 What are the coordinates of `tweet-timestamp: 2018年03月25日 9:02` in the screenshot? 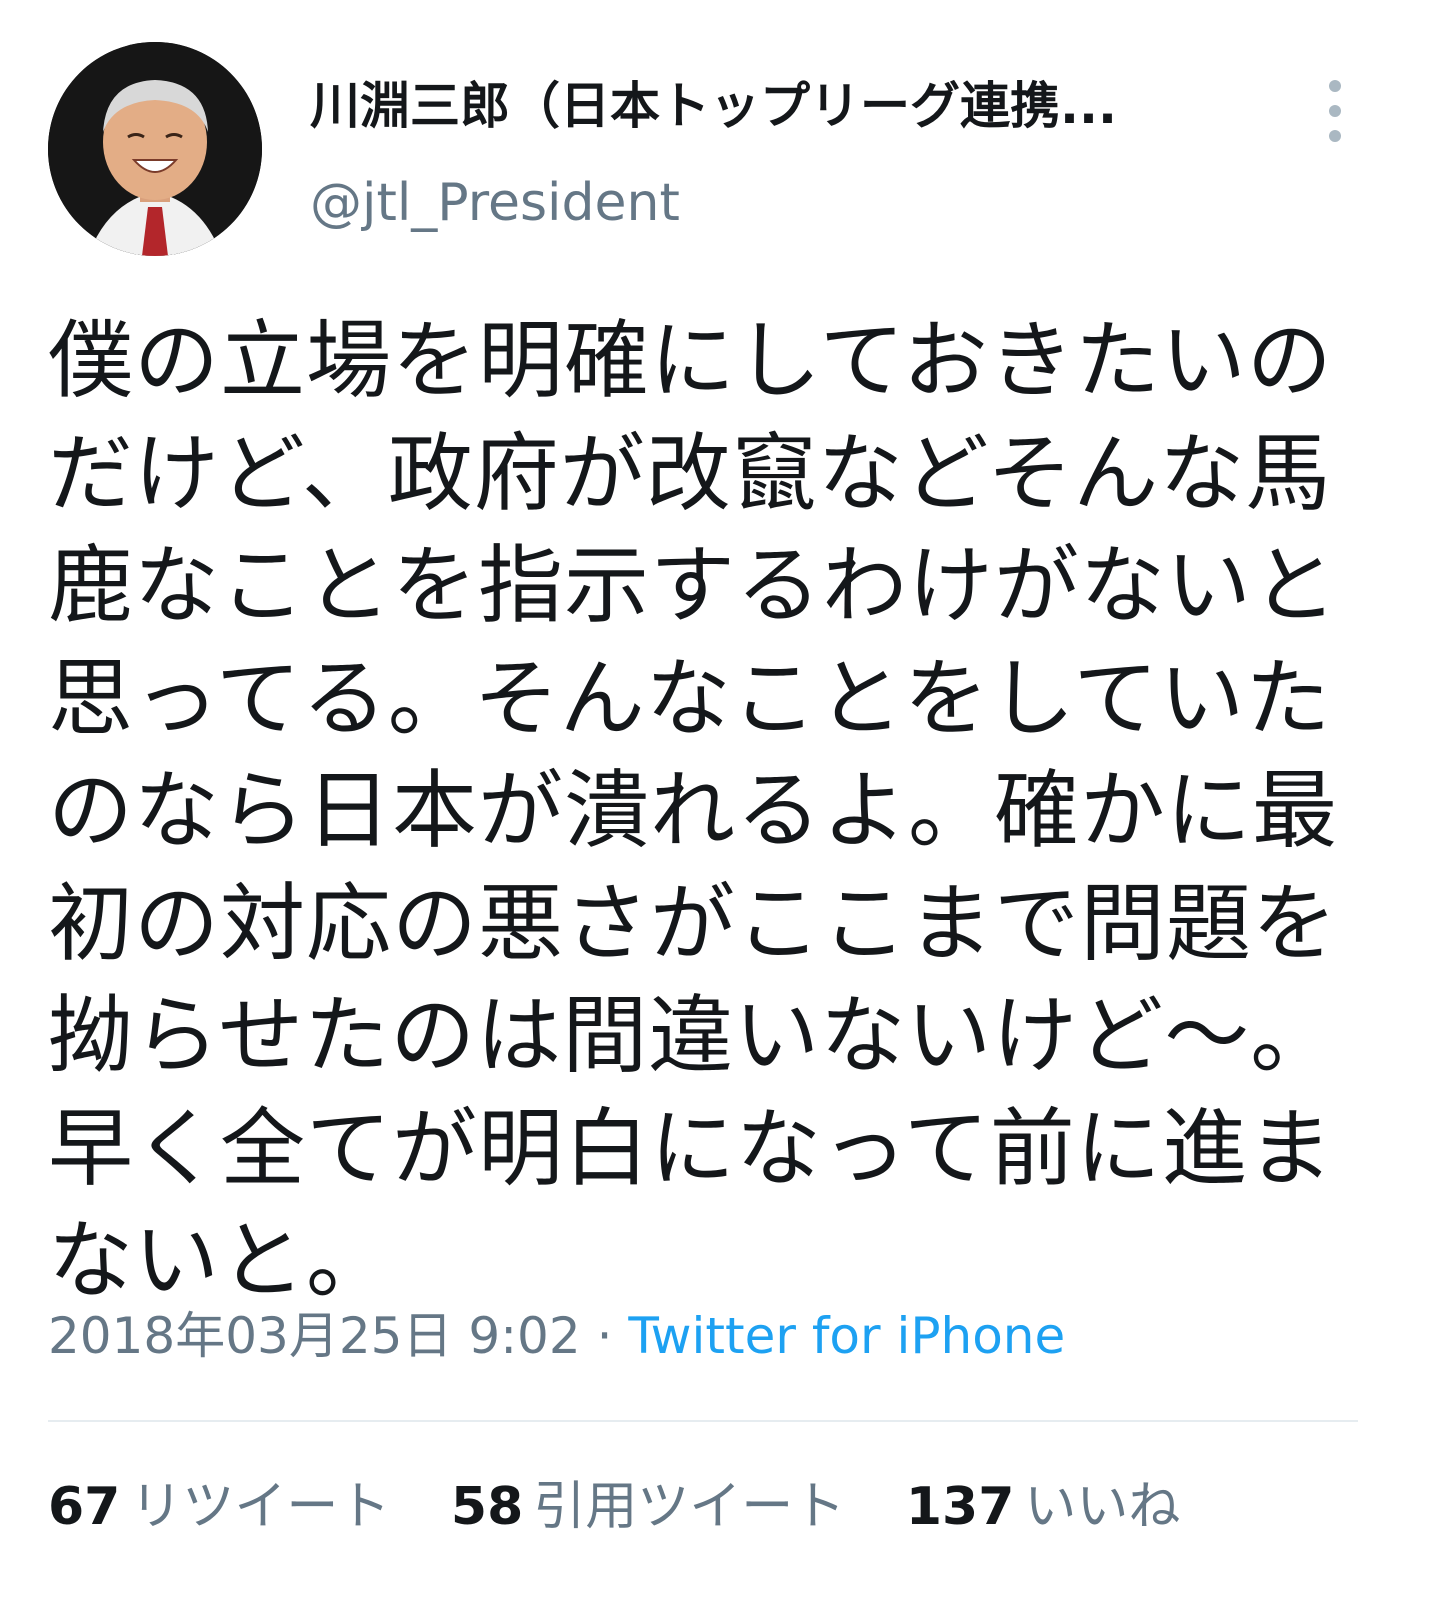 It's located at (314, 1336).